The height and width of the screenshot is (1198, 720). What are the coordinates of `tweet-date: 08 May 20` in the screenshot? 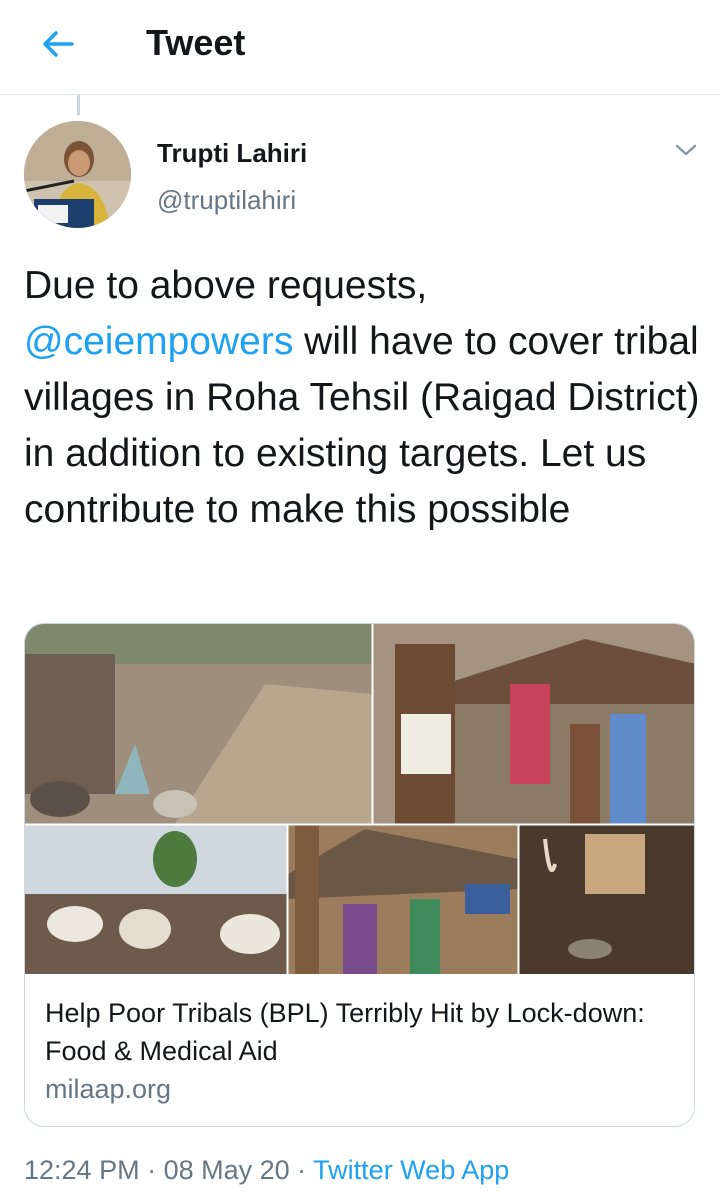 It's located at (226, 1170).